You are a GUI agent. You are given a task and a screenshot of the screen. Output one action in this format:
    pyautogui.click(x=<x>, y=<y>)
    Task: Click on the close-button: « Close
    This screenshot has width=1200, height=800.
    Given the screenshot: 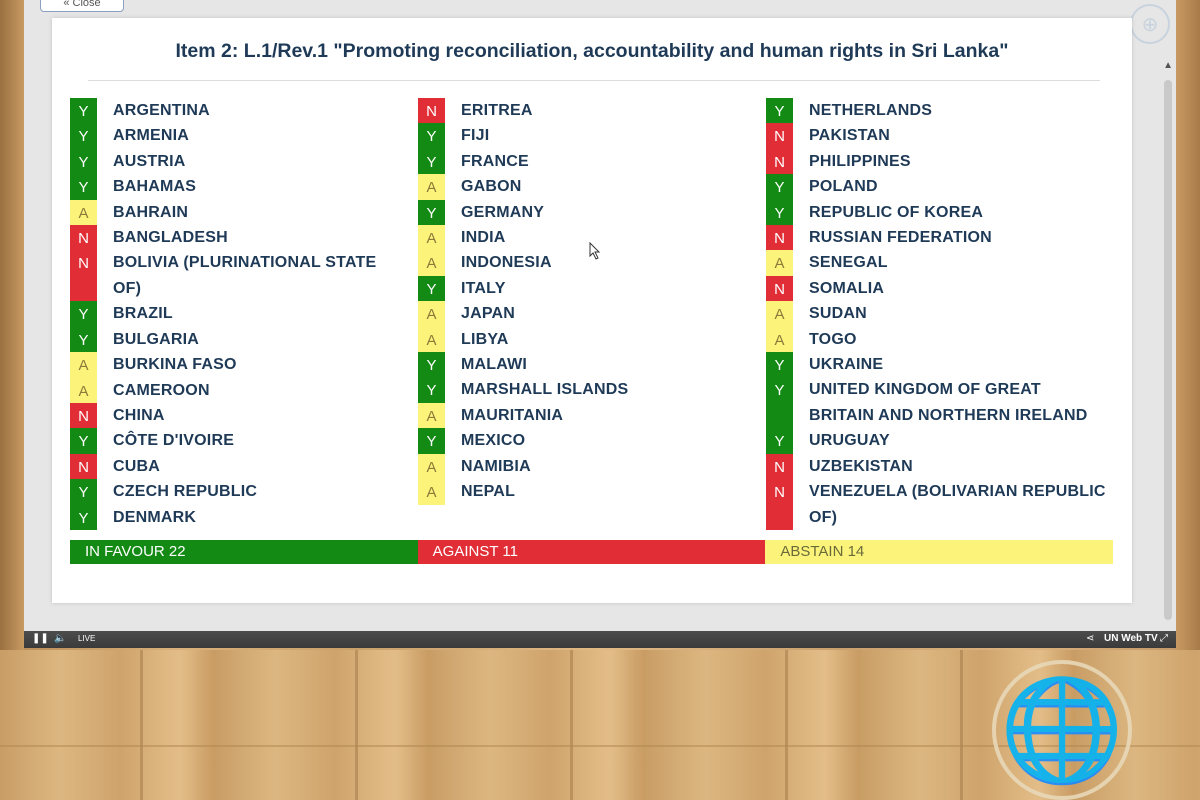 What is the action you would take?
    pyautogui.click(x=82, y=6)
    